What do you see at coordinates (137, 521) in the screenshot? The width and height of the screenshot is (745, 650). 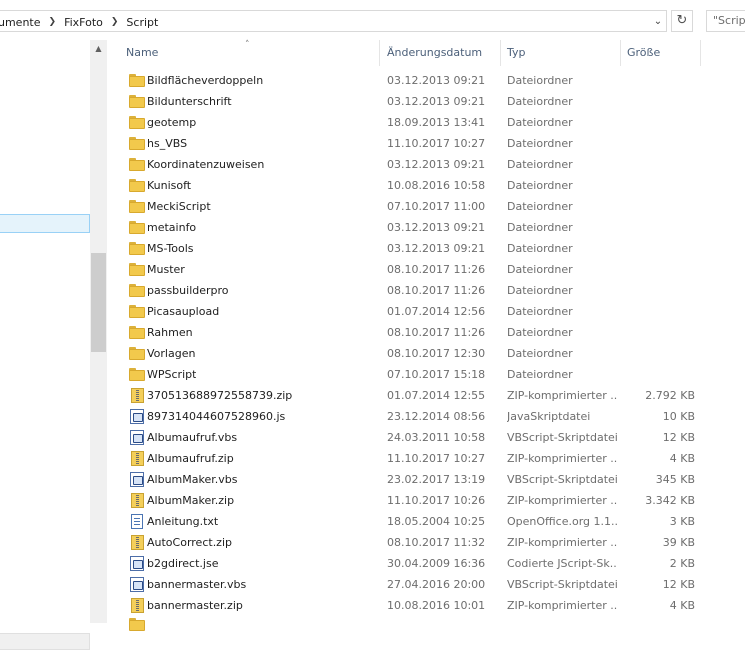 I see `text-file-icon` at bounding box center [137, 521].